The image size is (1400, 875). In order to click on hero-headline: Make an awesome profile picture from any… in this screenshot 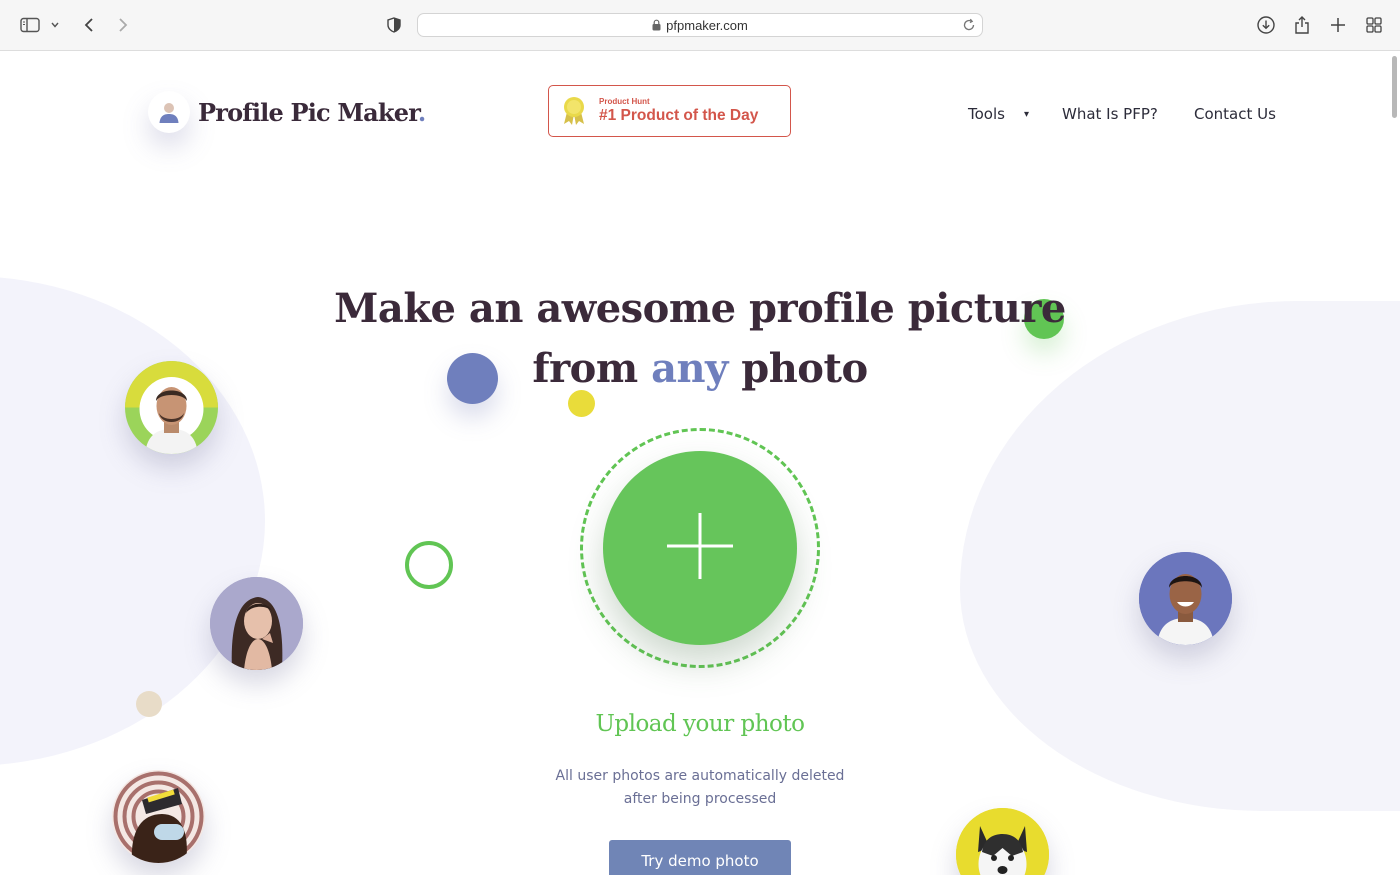, I will do `click(700, 339)`.